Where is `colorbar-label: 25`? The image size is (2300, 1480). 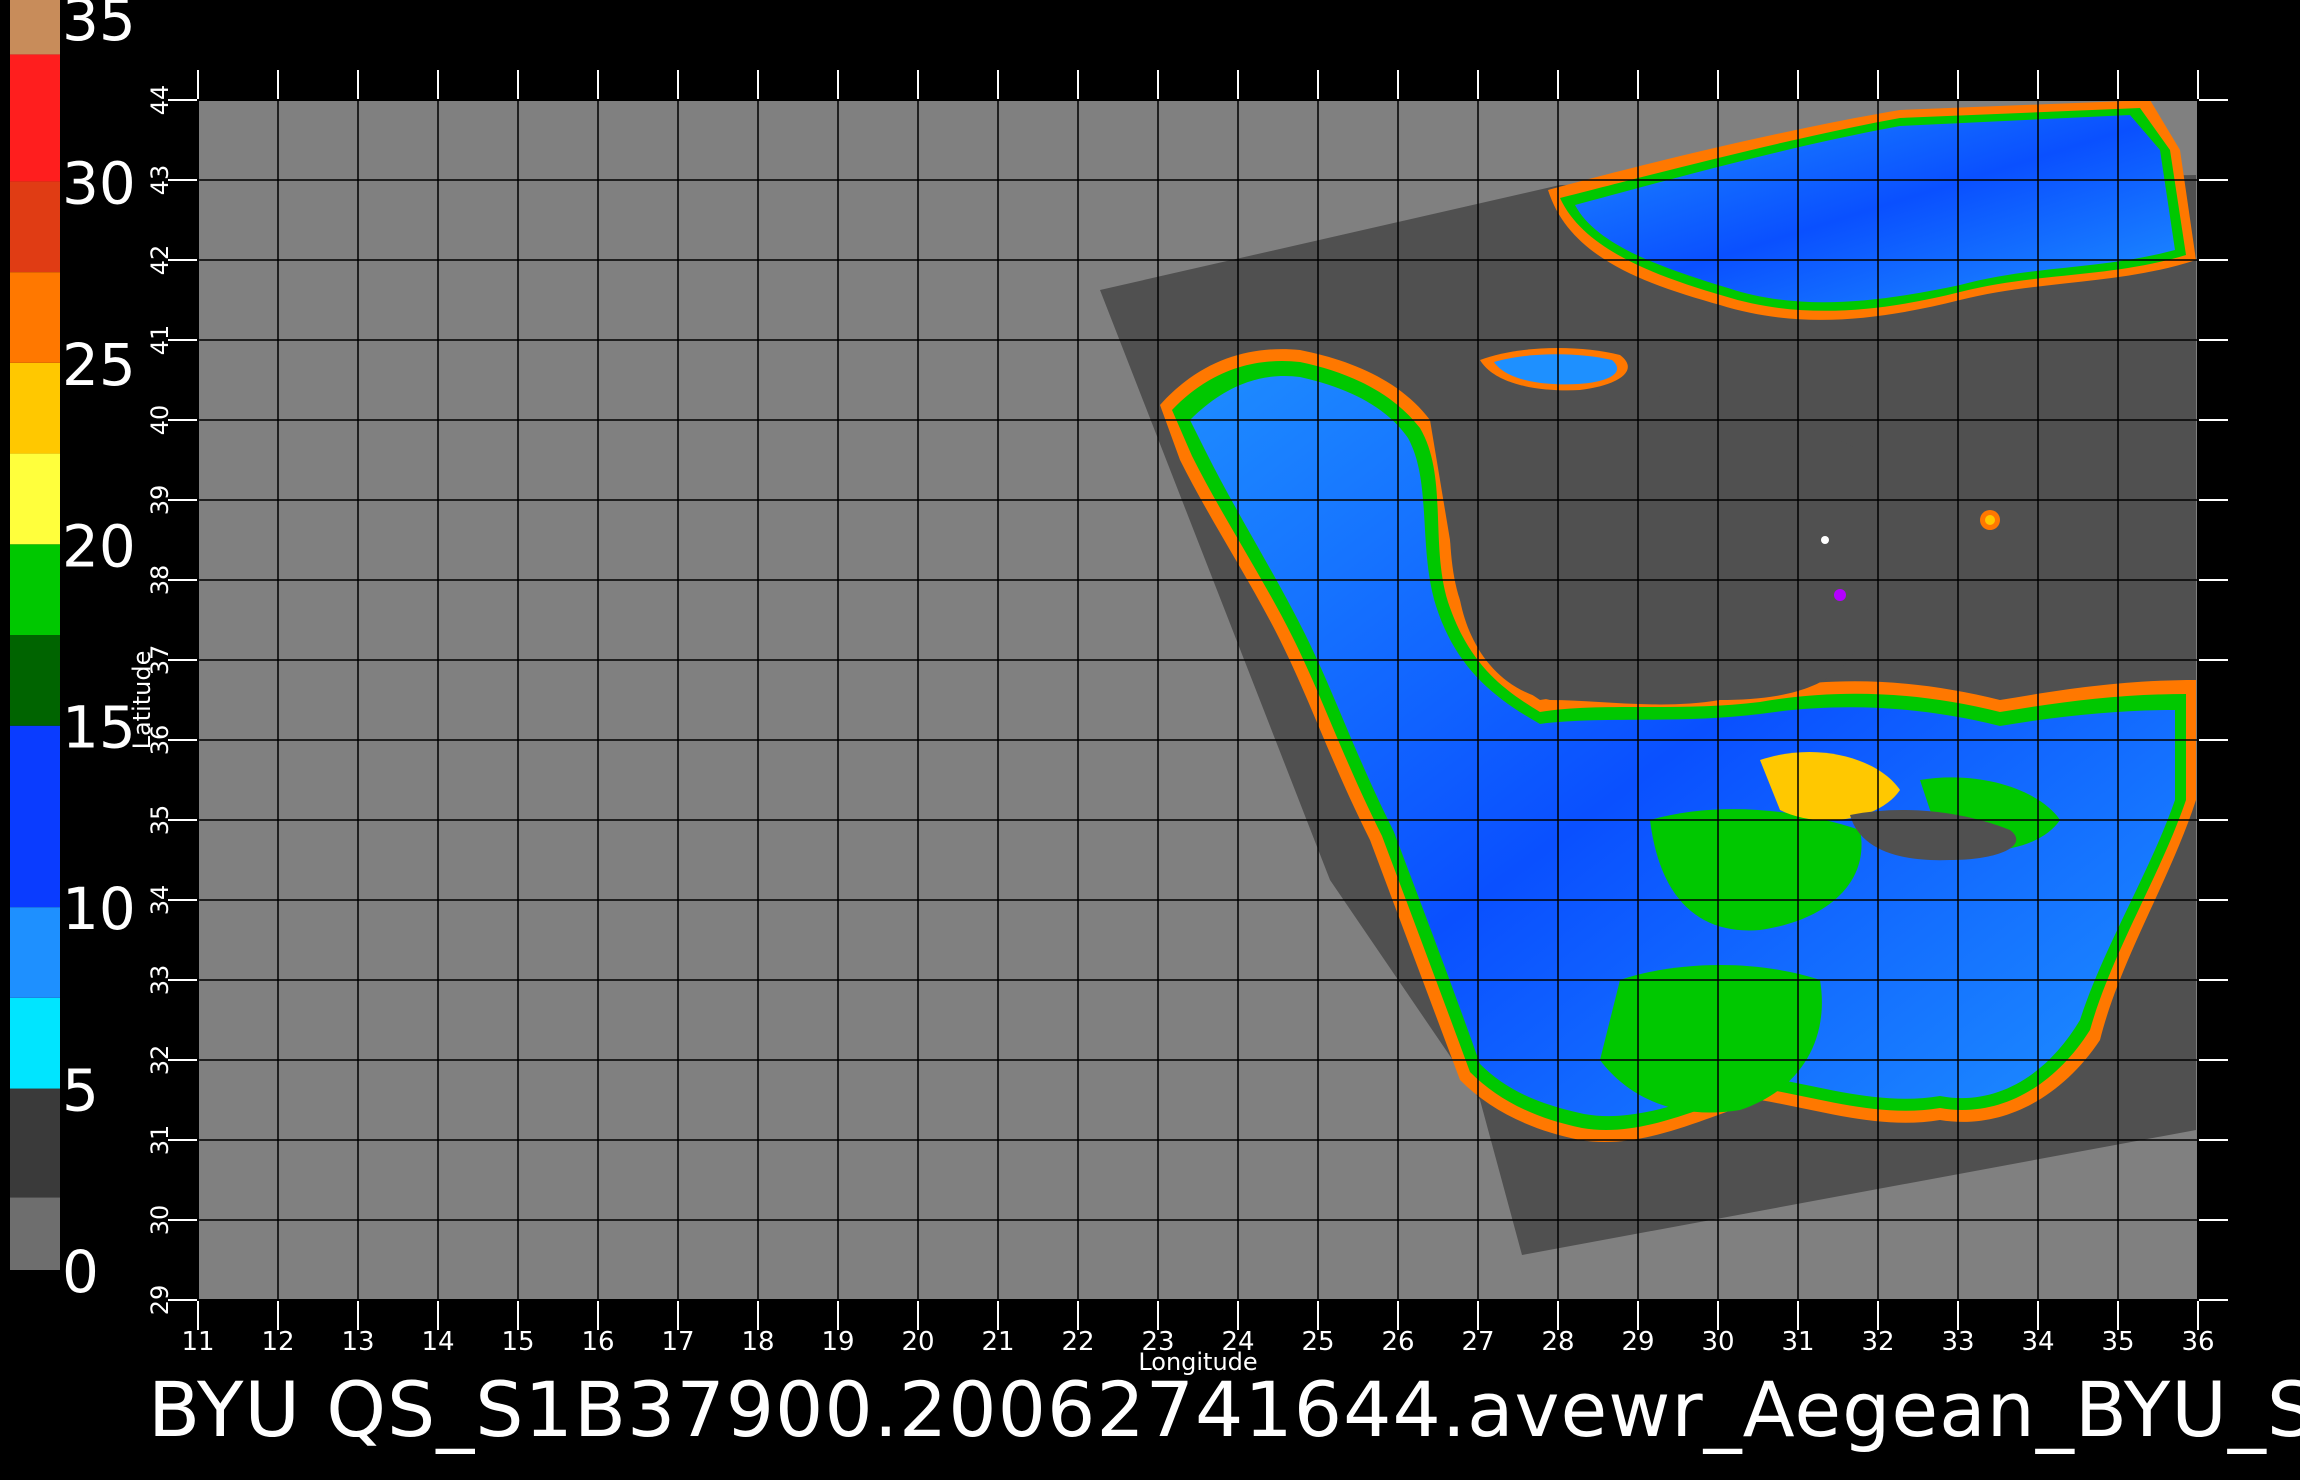
colorbar-label: 25 is located at coordinates (99, 365).